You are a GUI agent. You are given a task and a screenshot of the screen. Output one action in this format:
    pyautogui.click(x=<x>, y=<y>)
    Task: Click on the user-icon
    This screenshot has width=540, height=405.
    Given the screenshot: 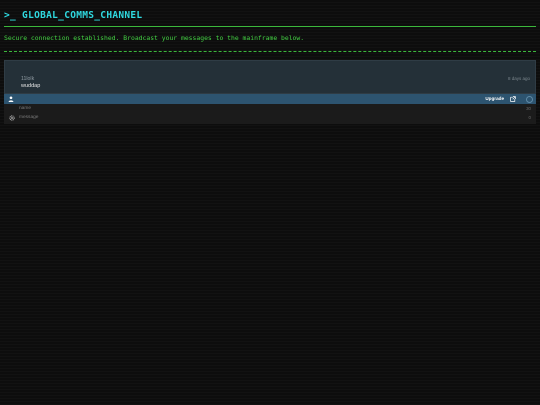 What is the action you would take?
    pyautogui.click(x=11, y=99)
    